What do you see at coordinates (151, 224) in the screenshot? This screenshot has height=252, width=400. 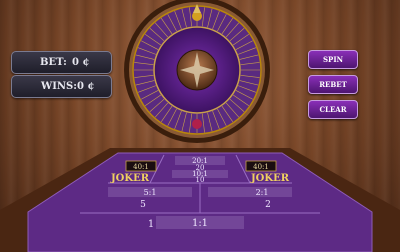 I see `bet-1-number: 1` at bounding box center [151, 224].